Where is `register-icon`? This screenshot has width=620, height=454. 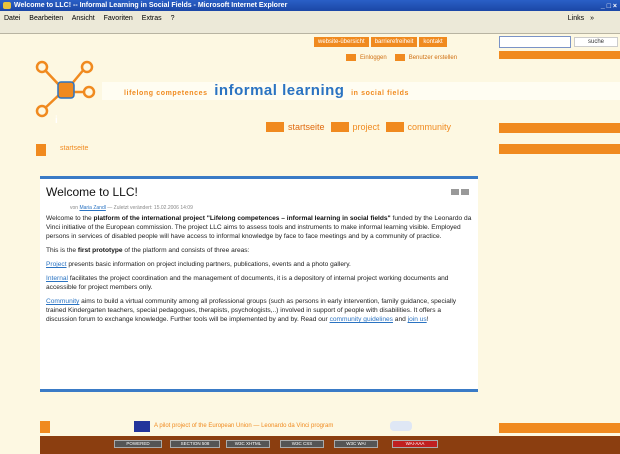 register-icon is located at coordinates (399, 57).